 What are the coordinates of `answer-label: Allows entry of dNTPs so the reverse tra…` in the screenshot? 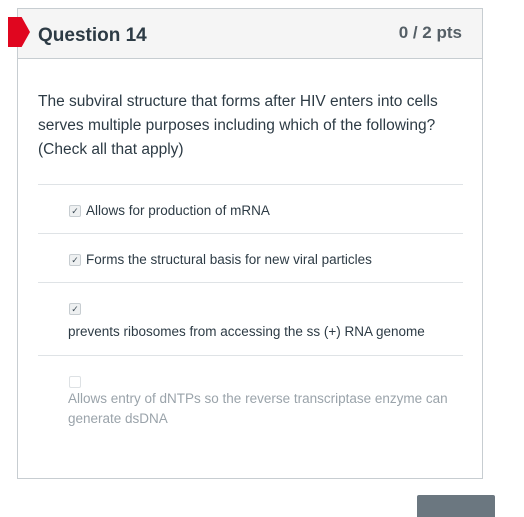 It's located at (258, 408).